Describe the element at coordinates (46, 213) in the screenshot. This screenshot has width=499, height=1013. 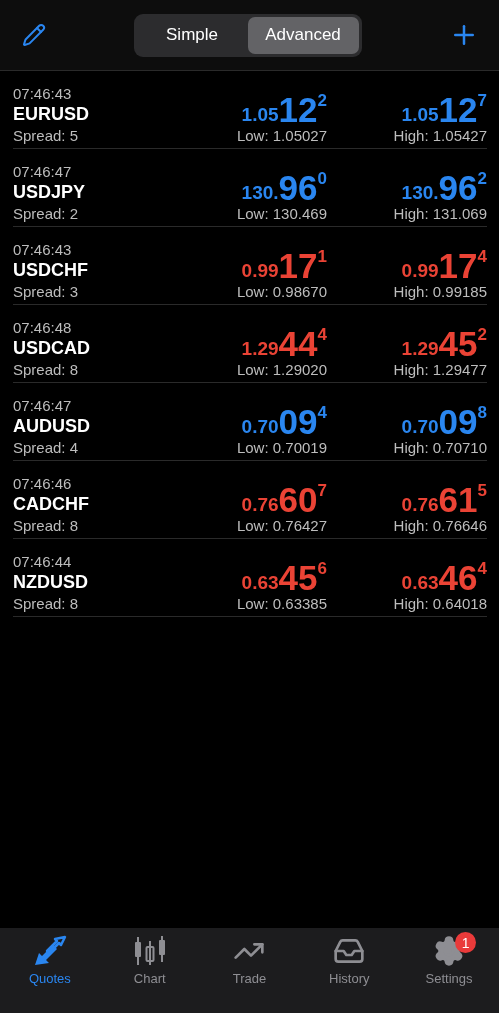
I see `spread-text: Spread: 2` at that location.